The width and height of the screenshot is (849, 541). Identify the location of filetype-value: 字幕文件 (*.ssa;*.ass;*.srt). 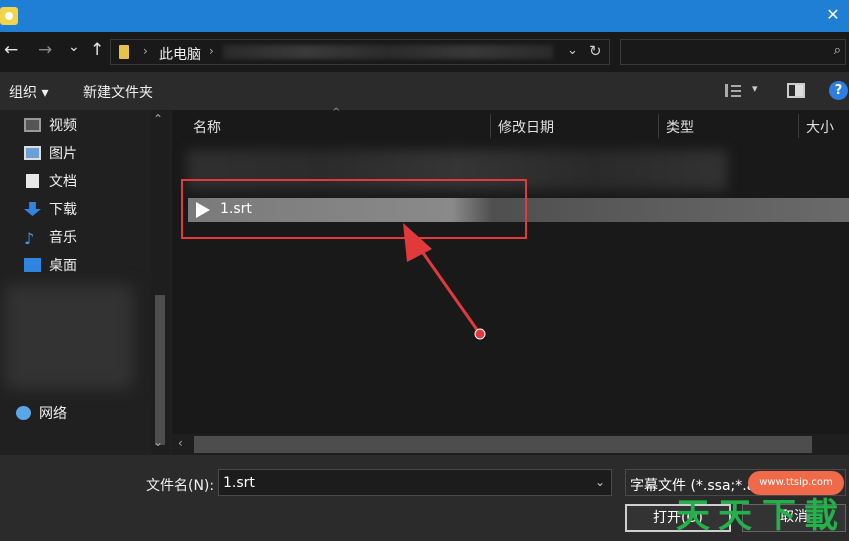
(720, 486).